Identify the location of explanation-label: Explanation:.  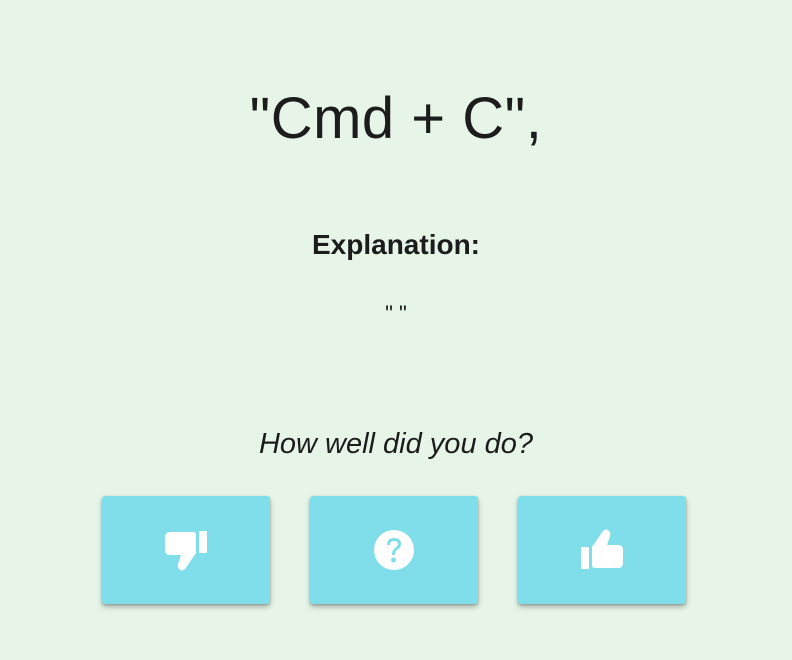
(395, 244).